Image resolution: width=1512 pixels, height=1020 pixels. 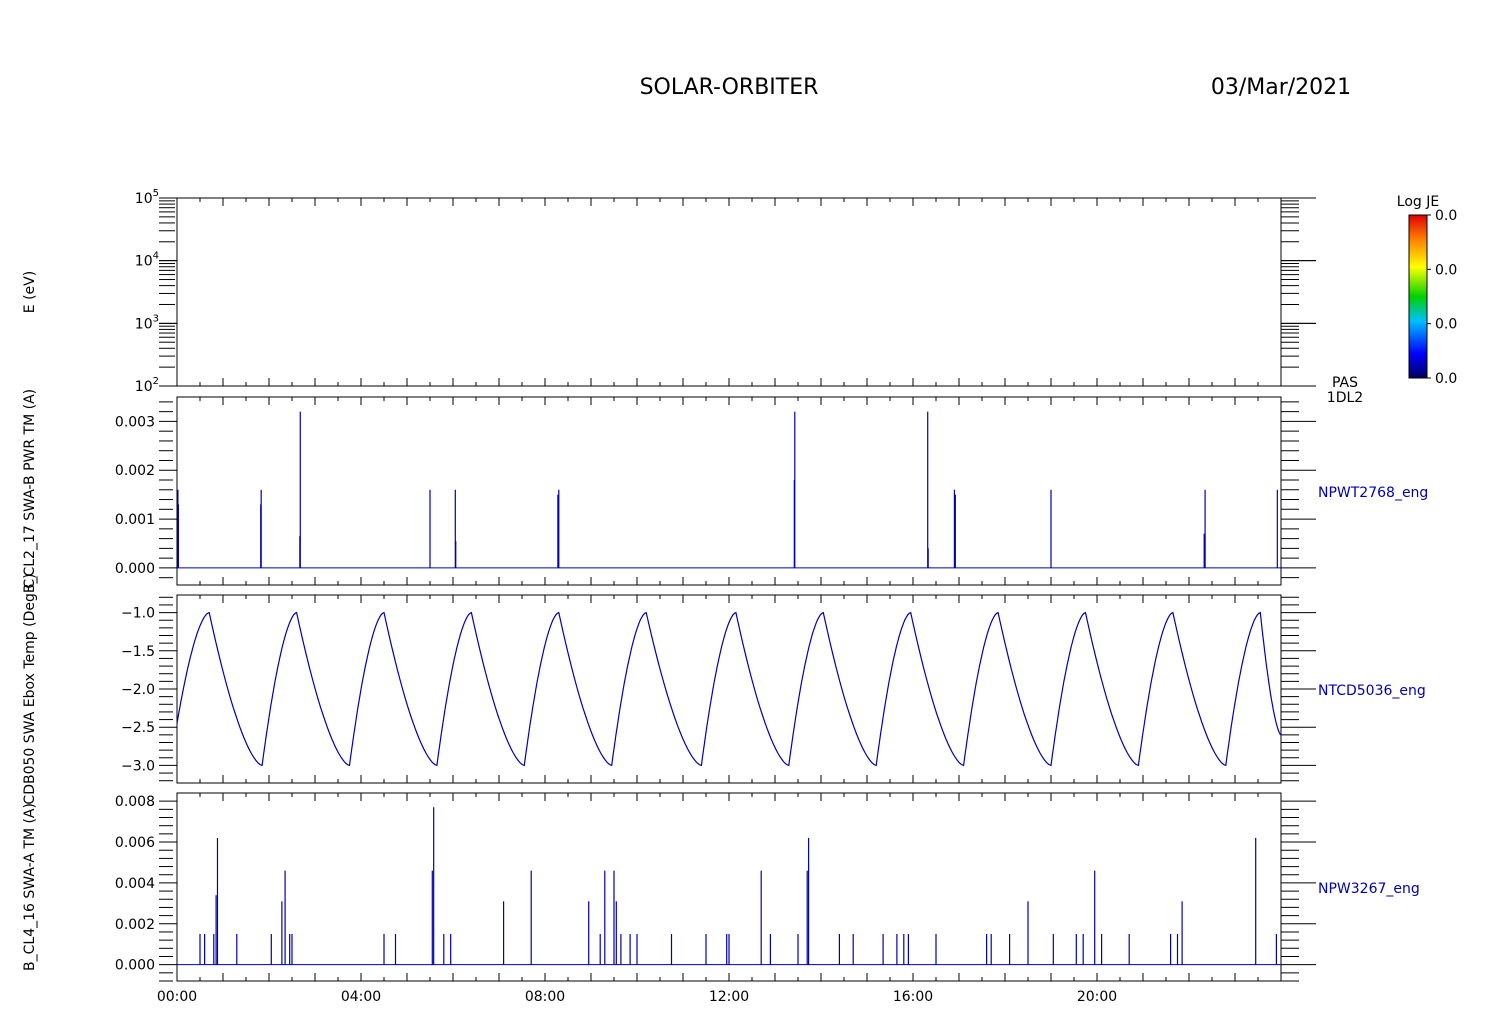 I want to click on y-tick-label: 0.008, so click(x=135, y=802).